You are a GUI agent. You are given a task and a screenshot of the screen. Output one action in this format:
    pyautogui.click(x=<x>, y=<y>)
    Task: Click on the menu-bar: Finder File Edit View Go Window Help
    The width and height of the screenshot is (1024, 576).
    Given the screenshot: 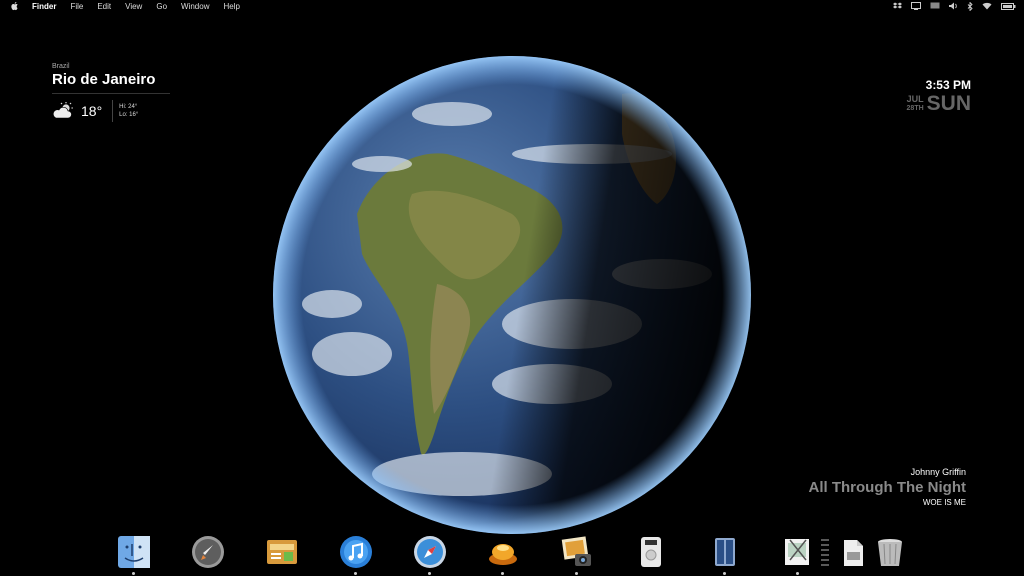 What is the action you would take?
    pyautogui.click(x=512, y=6)
    